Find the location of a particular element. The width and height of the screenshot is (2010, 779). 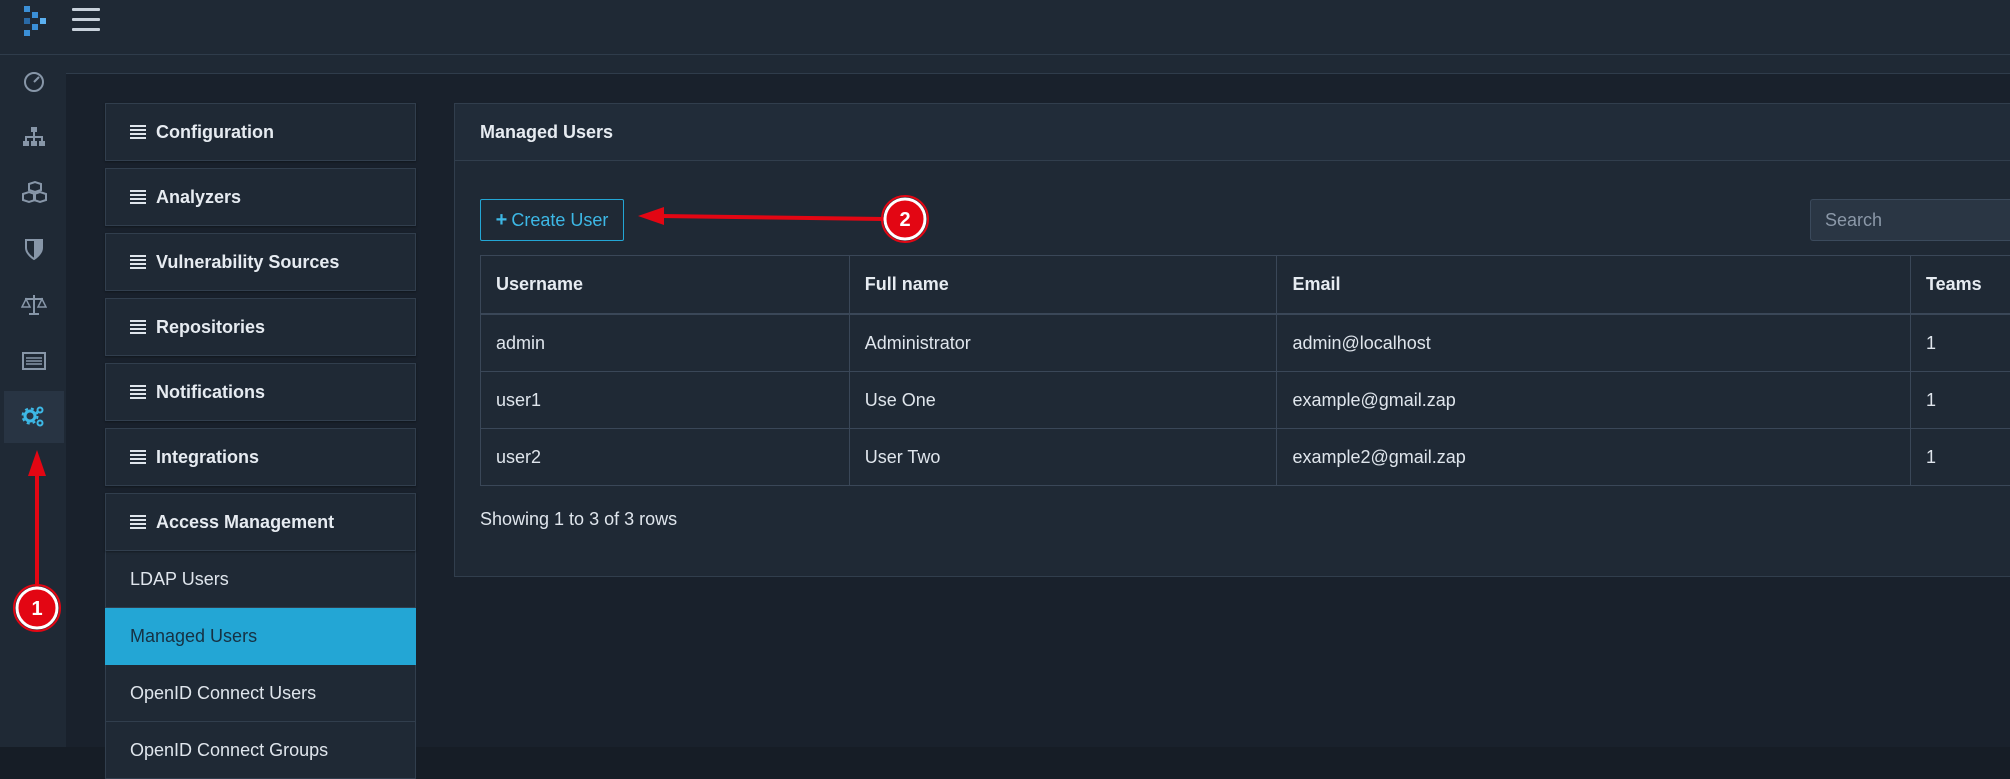

annotation-marker-2-label: 2 is located at coordinates (904, 220).